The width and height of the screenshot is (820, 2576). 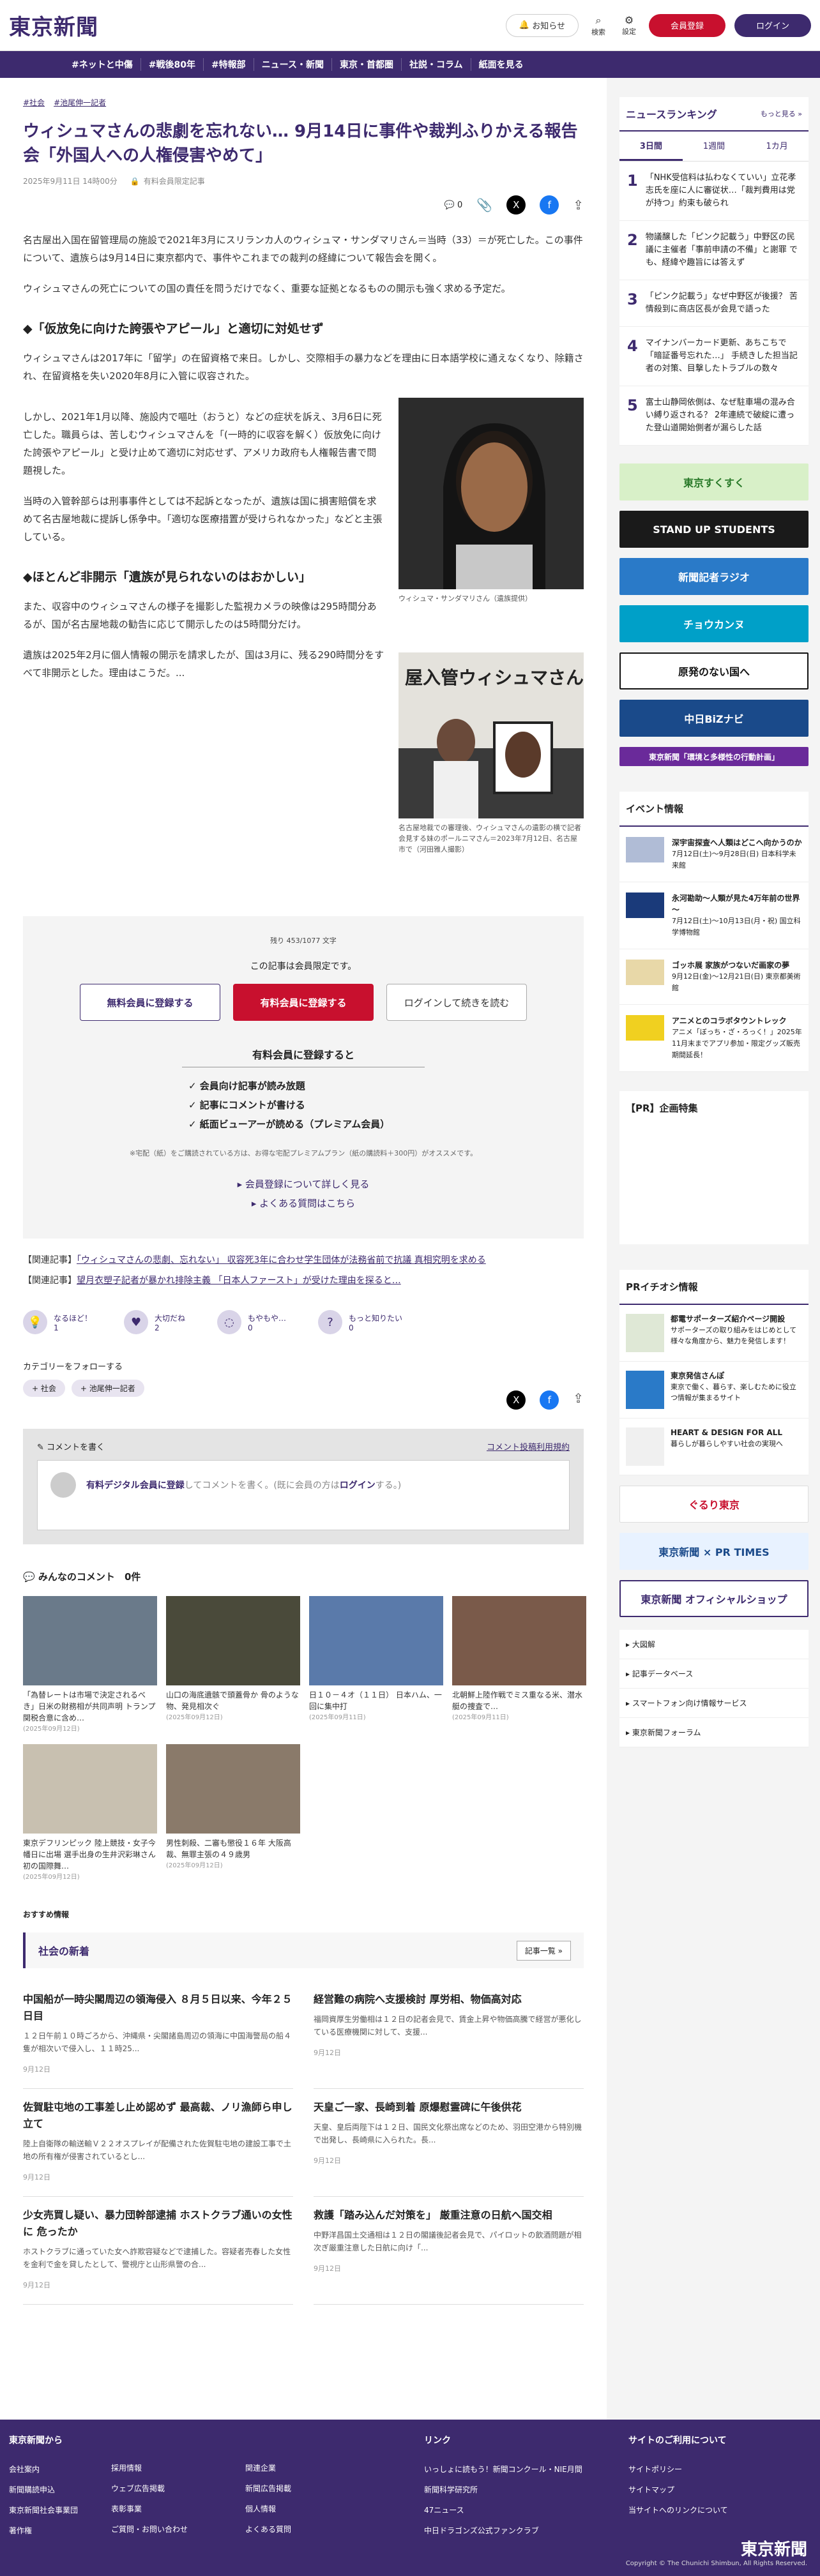 I want to click on membership-info-link: ▸ 会員登録について詳しく見る, so click(x=303, y=1184).